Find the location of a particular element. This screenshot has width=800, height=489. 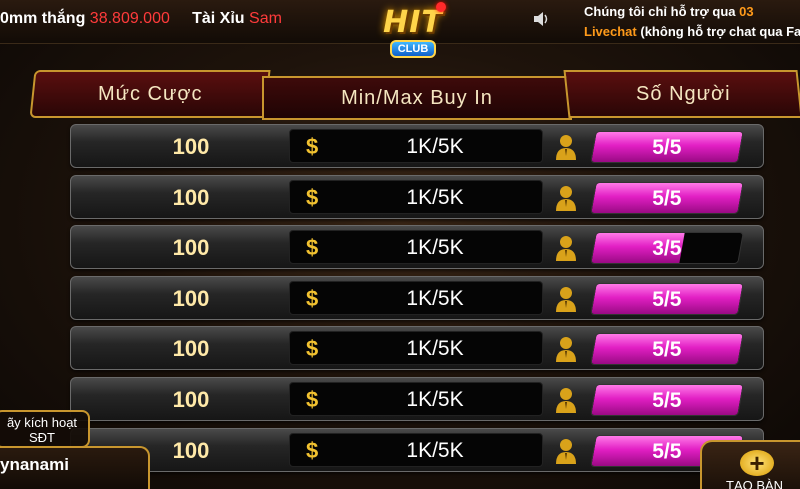

plus-icon: + is located at coordinates (757, 463).